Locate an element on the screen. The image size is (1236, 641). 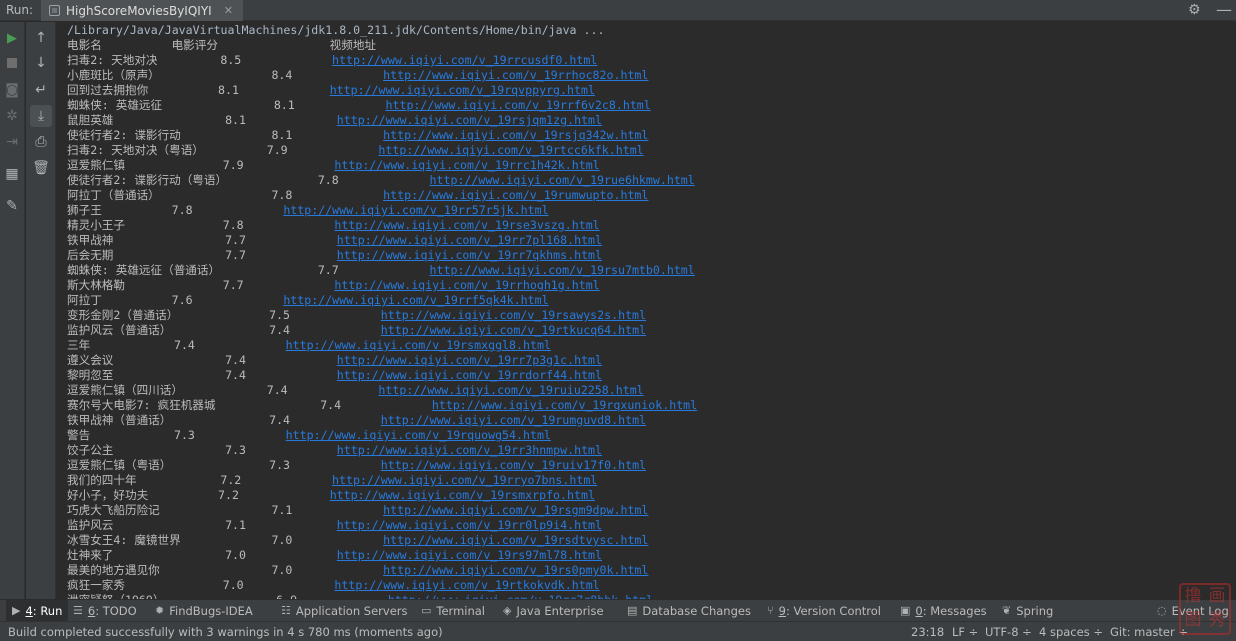
movie-url: http://www.iqiyi.com/v_19rr7qkhms.html is located at coordinates (469, 255).